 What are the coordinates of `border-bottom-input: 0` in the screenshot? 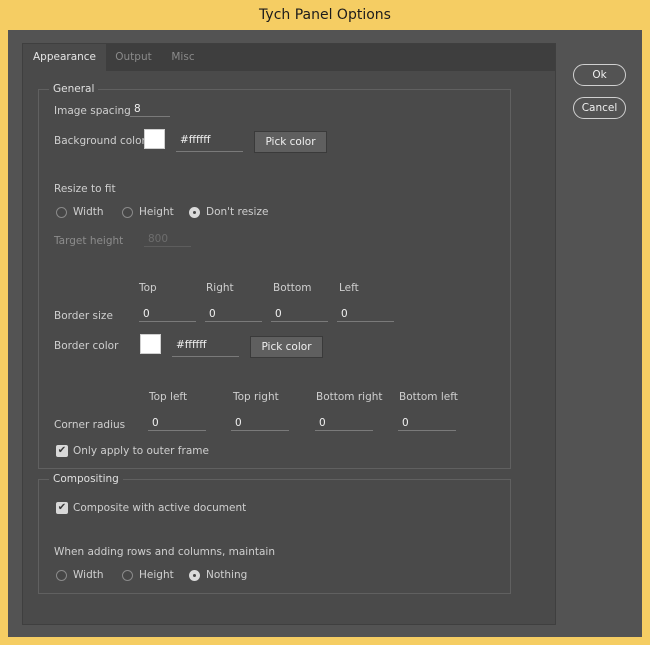 It's located at (299, 314).